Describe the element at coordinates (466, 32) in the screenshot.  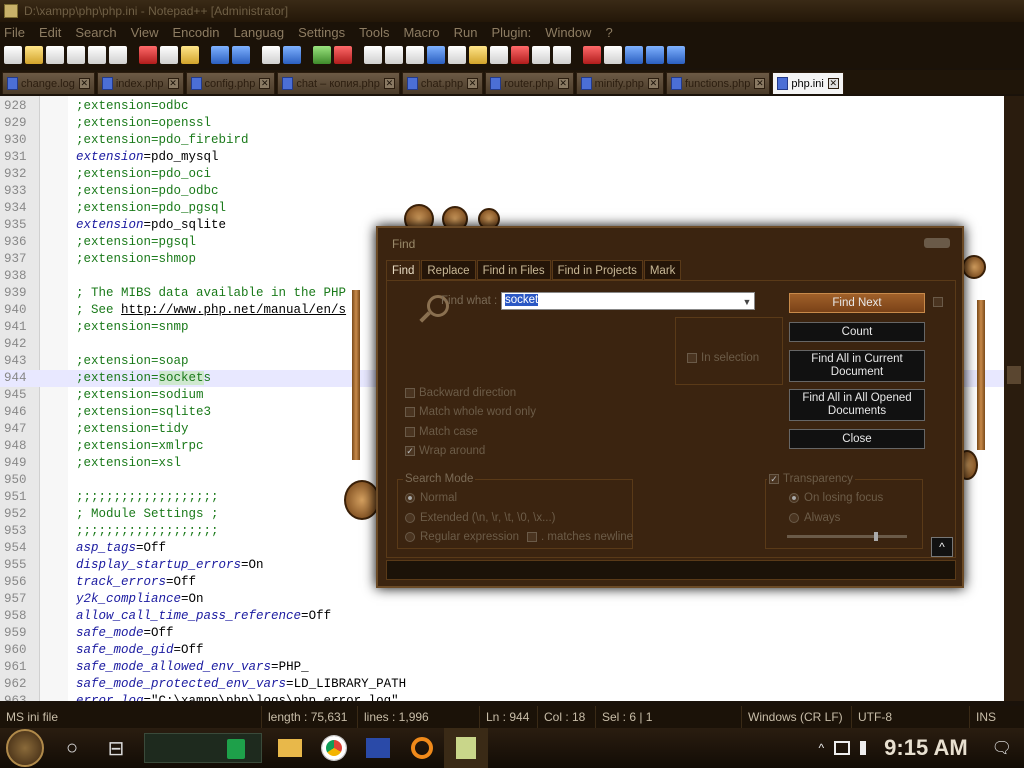
I see `menu-run: Run` at that location.